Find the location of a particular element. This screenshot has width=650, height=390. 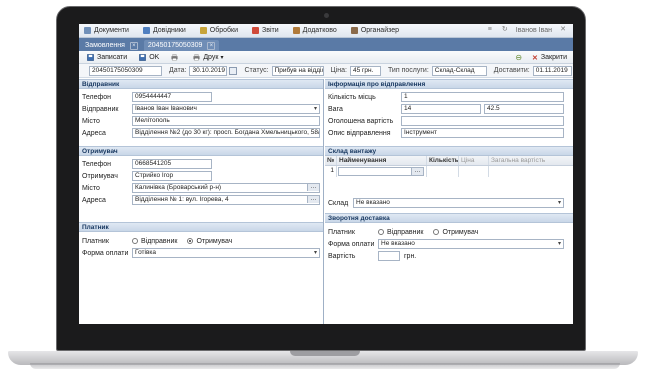

menu-item-documents: Документи is located at coordinates (106, 30).